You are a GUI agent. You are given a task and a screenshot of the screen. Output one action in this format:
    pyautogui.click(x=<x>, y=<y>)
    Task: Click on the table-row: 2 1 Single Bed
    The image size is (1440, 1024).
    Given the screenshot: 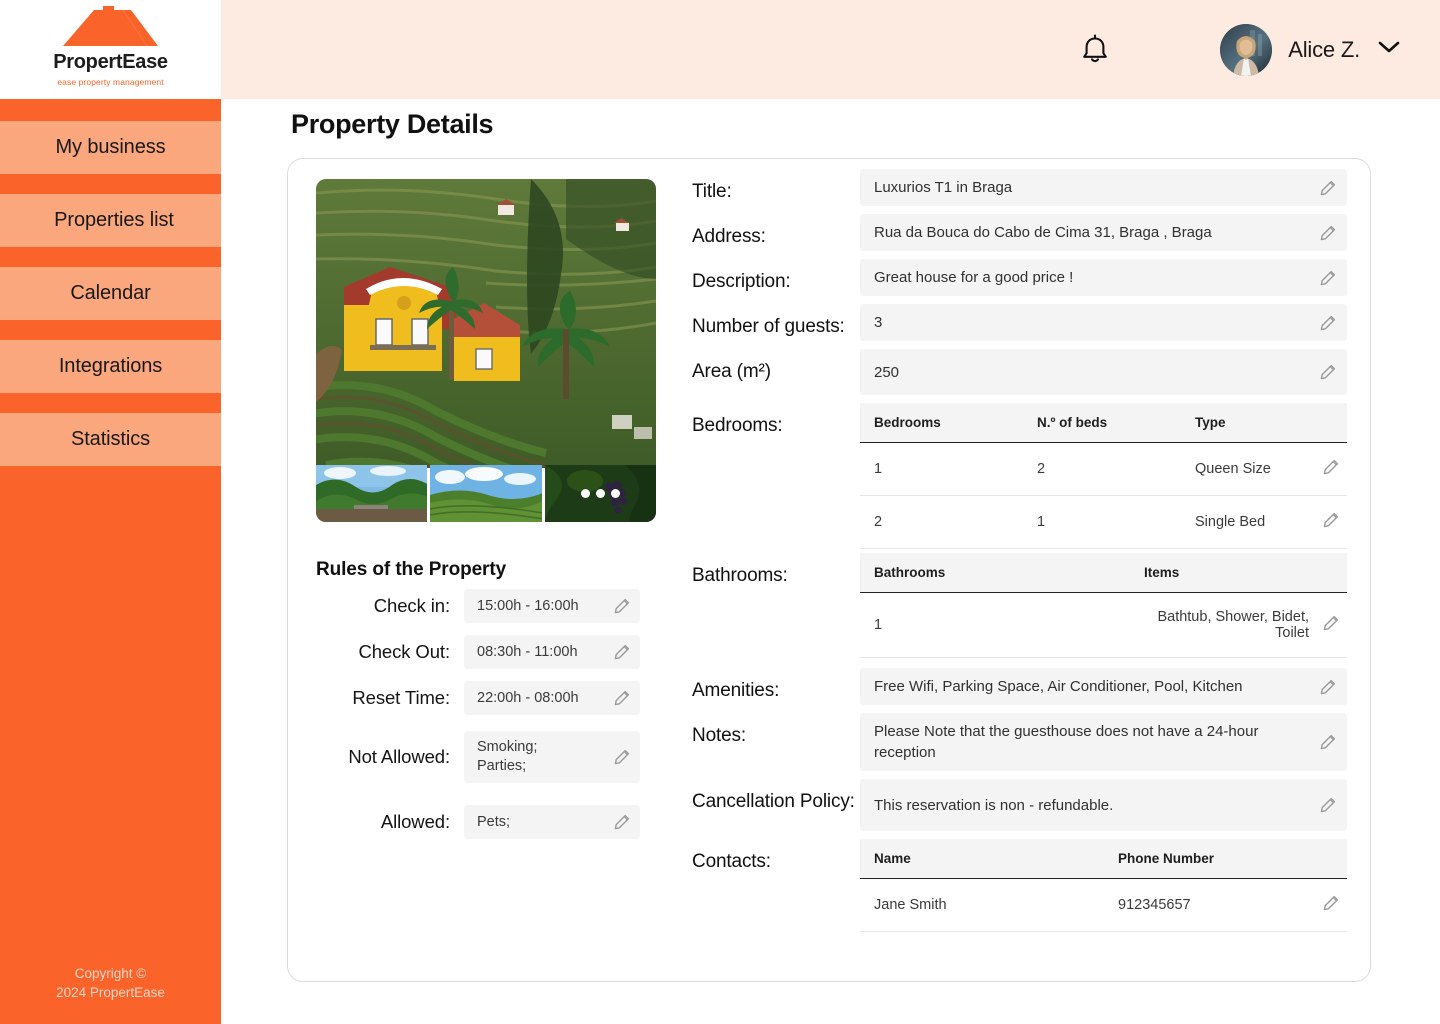 What is the action you would take?
    pyautogui.click(x=1103, y=522)
    